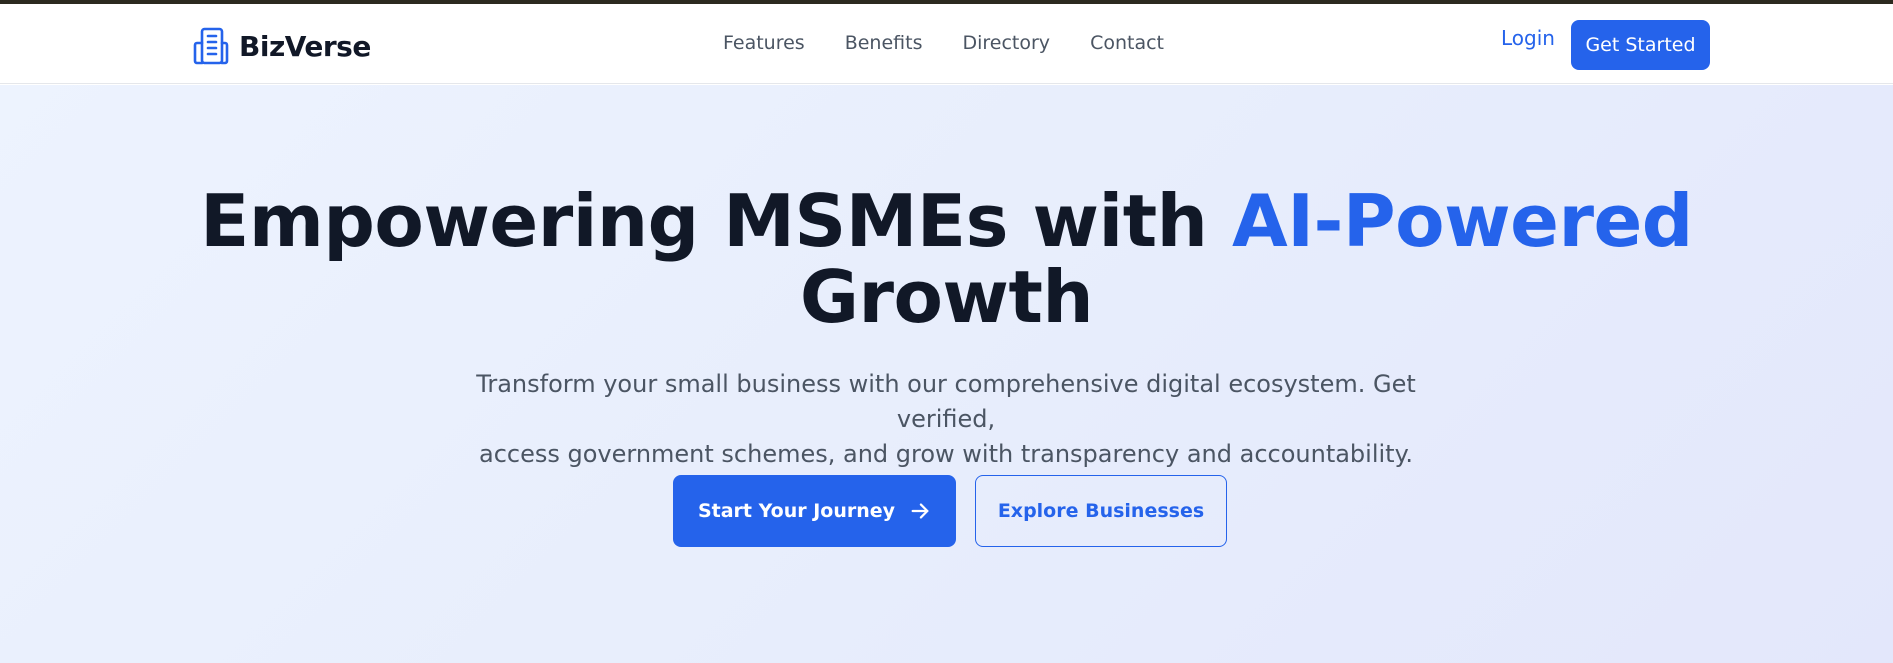  Describe the element at coordinates (920, 511) in the screenshot. I see `arrow-right-icon` at that location.